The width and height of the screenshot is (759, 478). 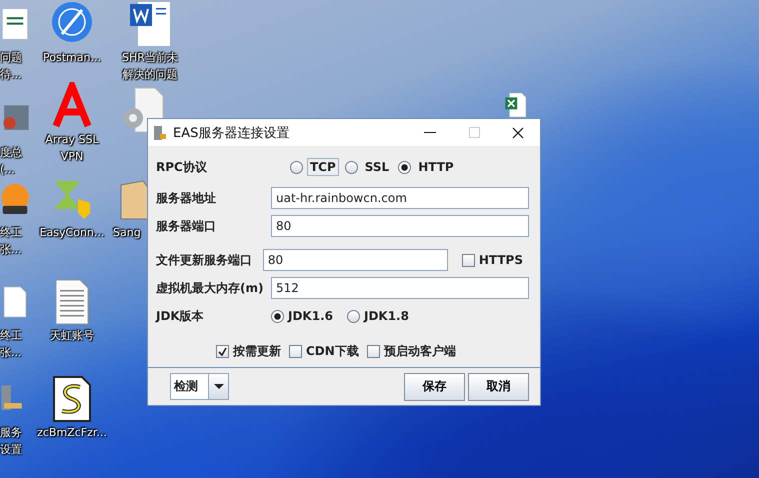 What do you see at coordinates (377, 316) in the screenshot?
I see `radio-option: JDK1.8` at bounding box center [377, 316].